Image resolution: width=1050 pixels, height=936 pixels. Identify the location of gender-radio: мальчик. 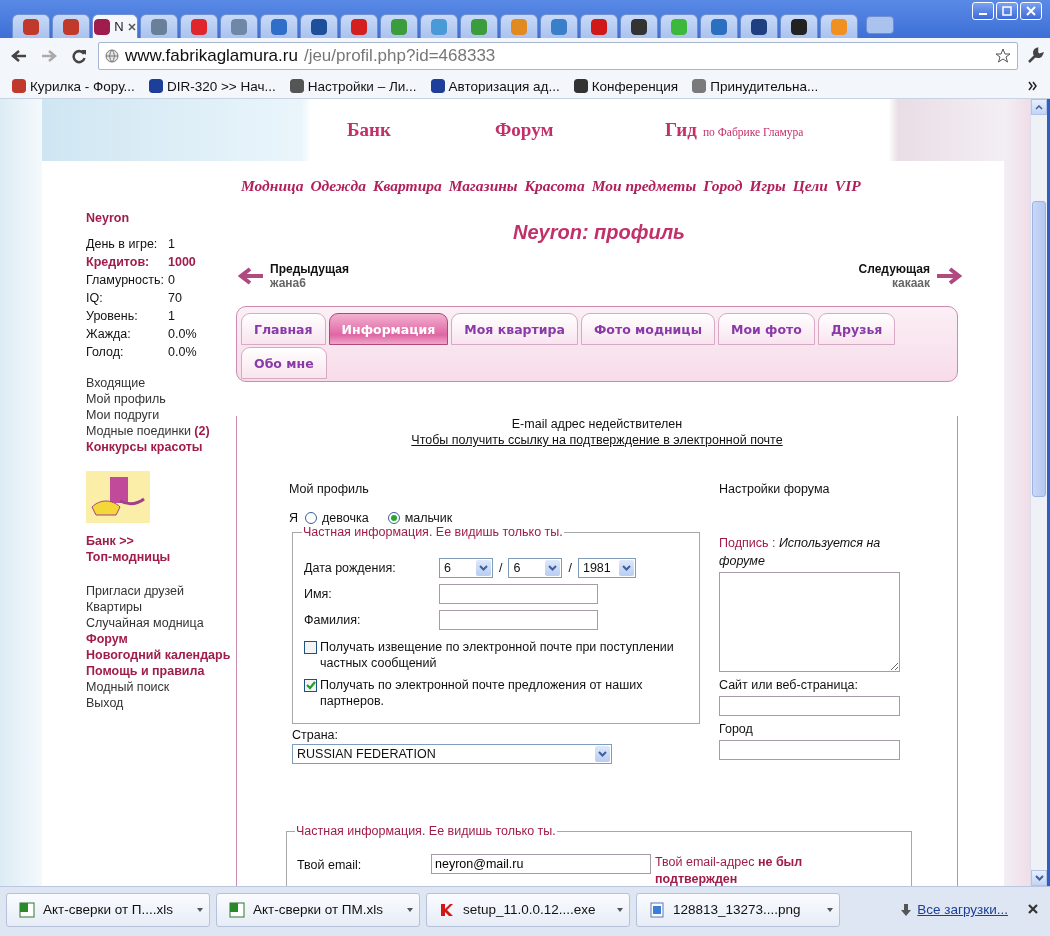
(420, 518).